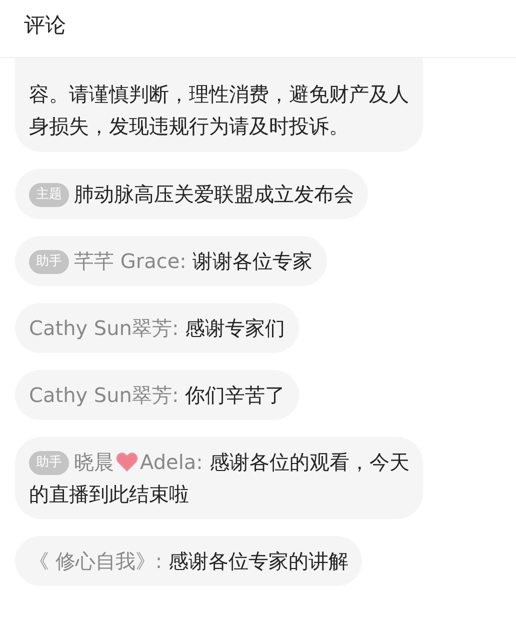 This screenshot has width=516, height=618. I want to click on user-name: Adela:, so click(171, 462).